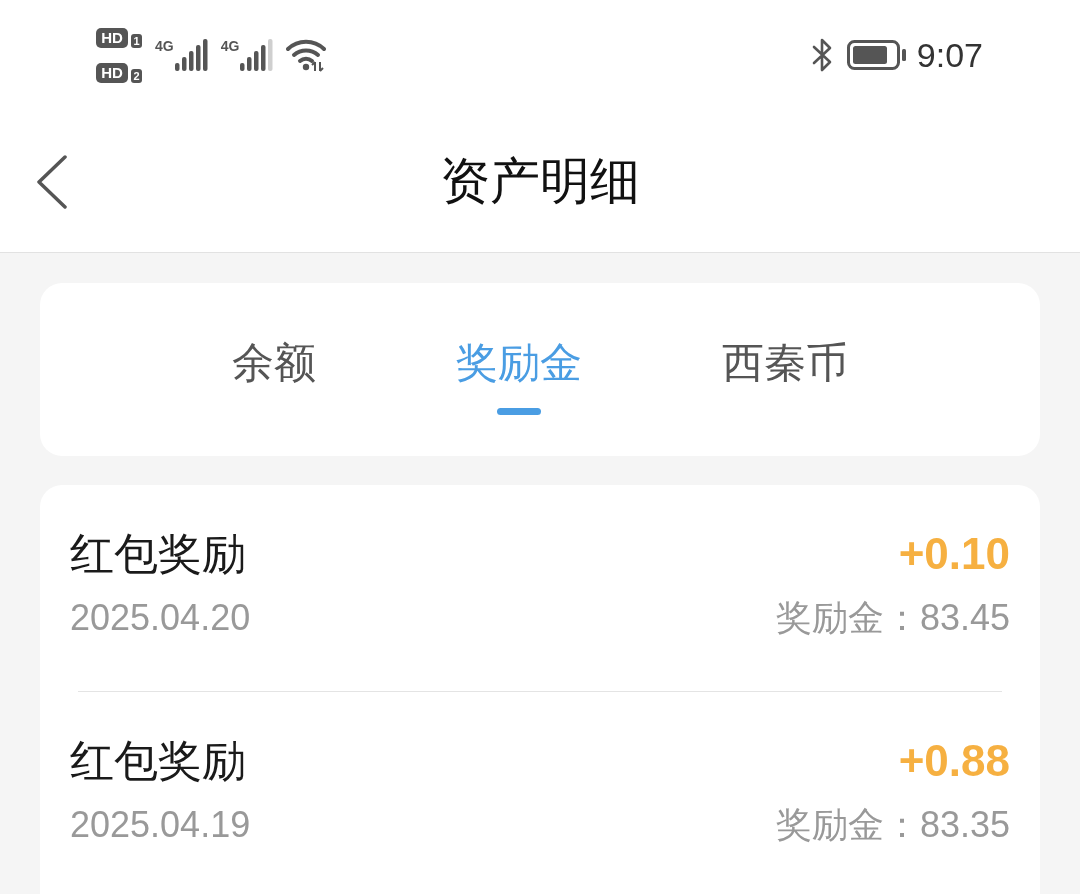 Image resolution: width=1080 pixels, height=894 pixels. What do you see at coordinates (876, 55) in the screenshot?
I see `battery-icon` at bounding box center [876, 55].